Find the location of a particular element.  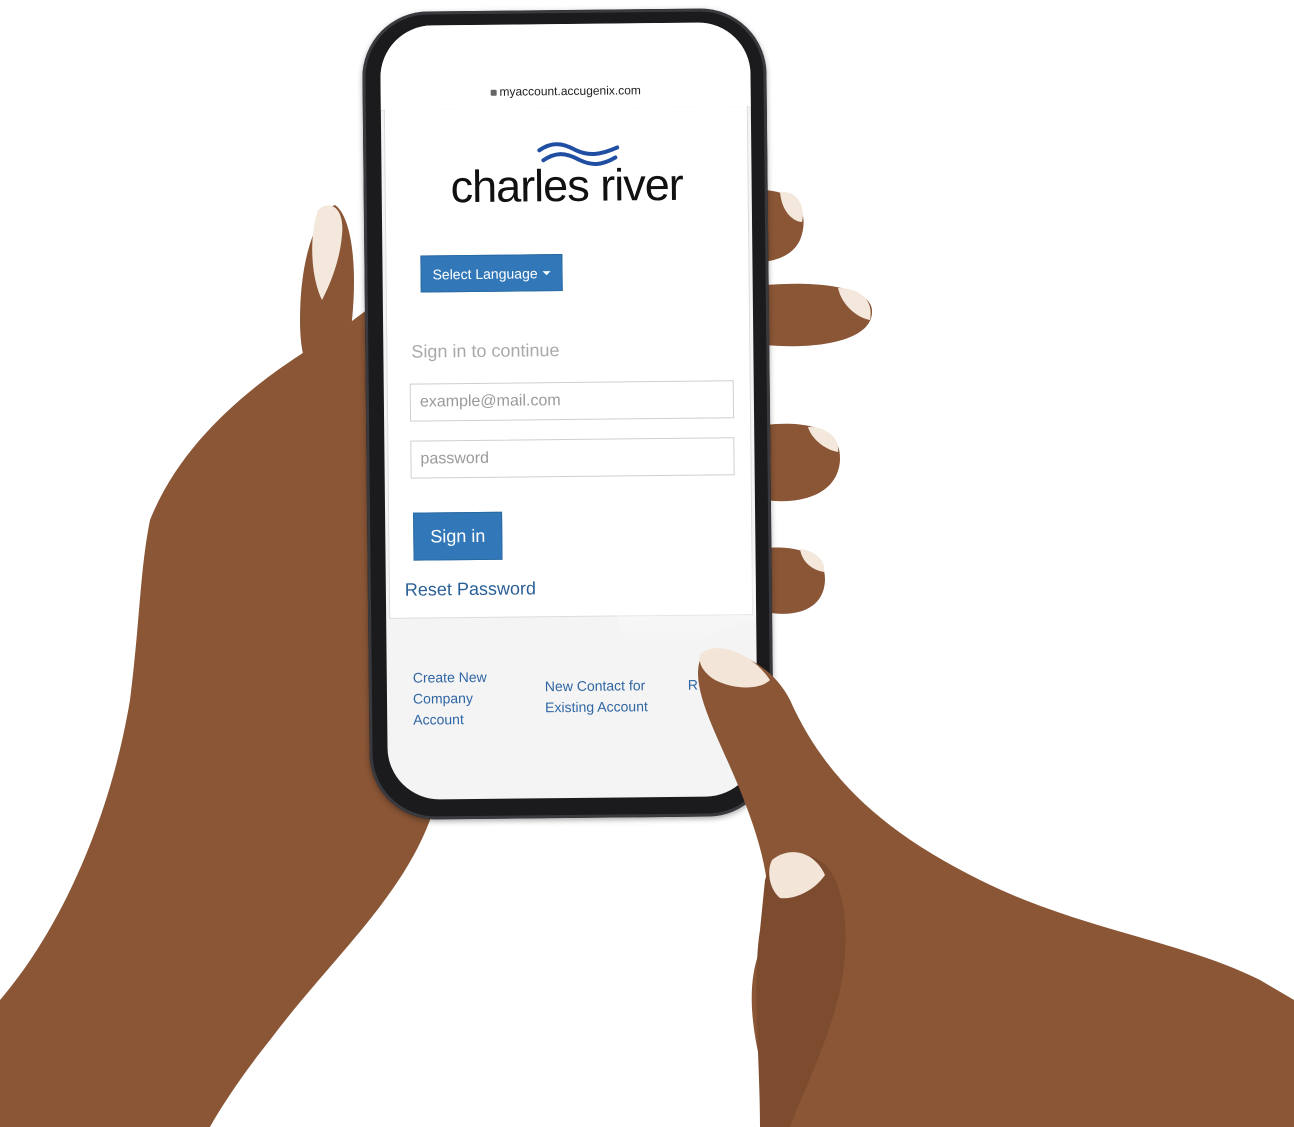

url-text: myaccount.accugenix.com is located at coordinates (570, 91).